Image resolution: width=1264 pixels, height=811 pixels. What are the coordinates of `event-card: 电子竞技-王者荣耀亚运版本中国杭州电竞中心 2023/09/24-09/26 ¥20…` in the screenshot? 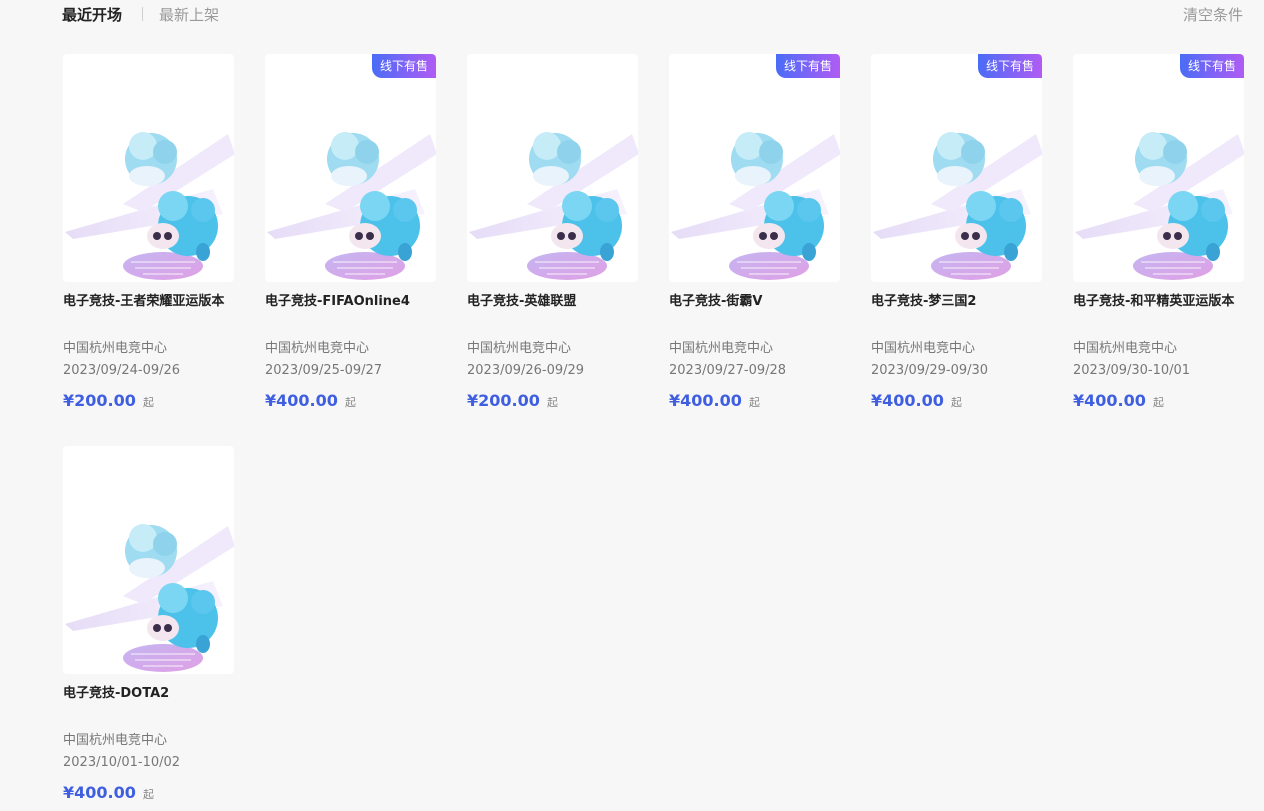 It's located at (148, 234).